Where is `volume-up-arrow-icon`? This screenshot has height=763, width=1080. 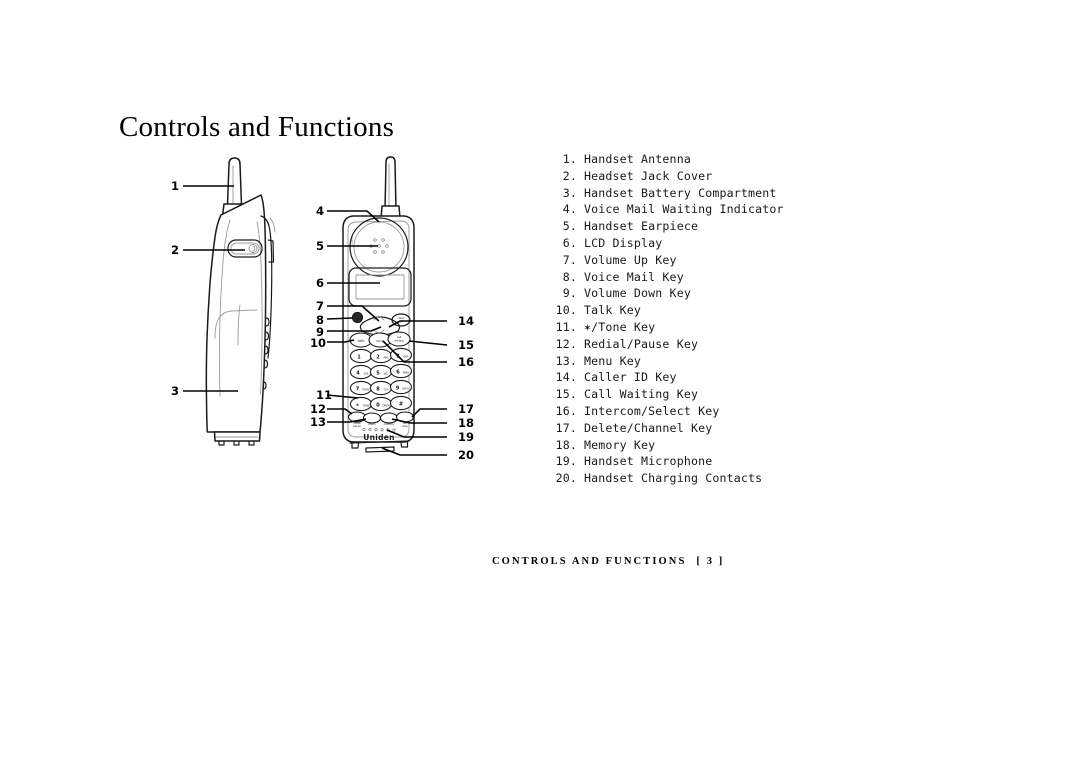
volume-up-arrow-icon is located at coordinates (379, 318).